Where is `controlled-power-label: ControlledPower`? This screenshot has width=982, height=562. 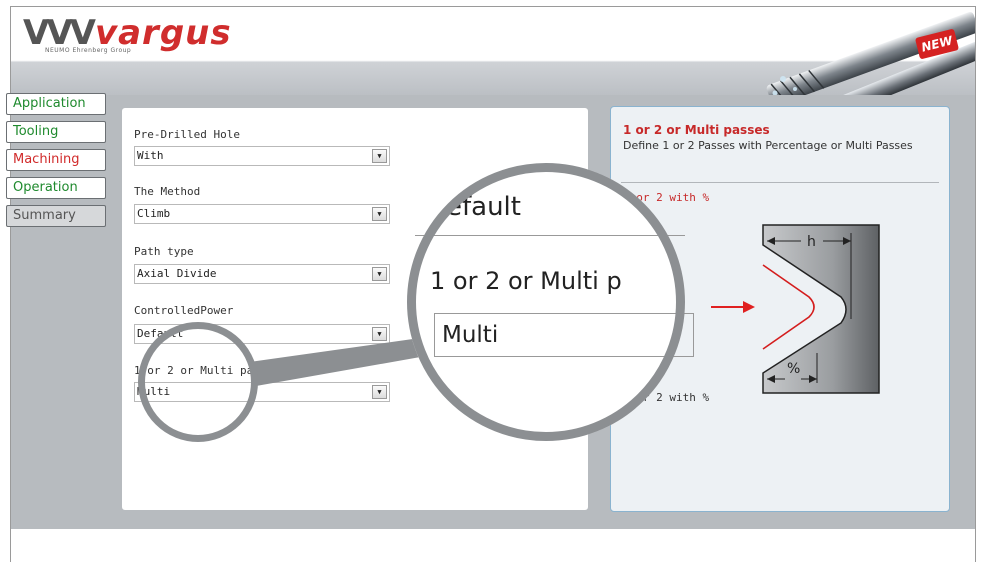 controlled-power-label: ControlledPower is located at coordinates (184, 310).